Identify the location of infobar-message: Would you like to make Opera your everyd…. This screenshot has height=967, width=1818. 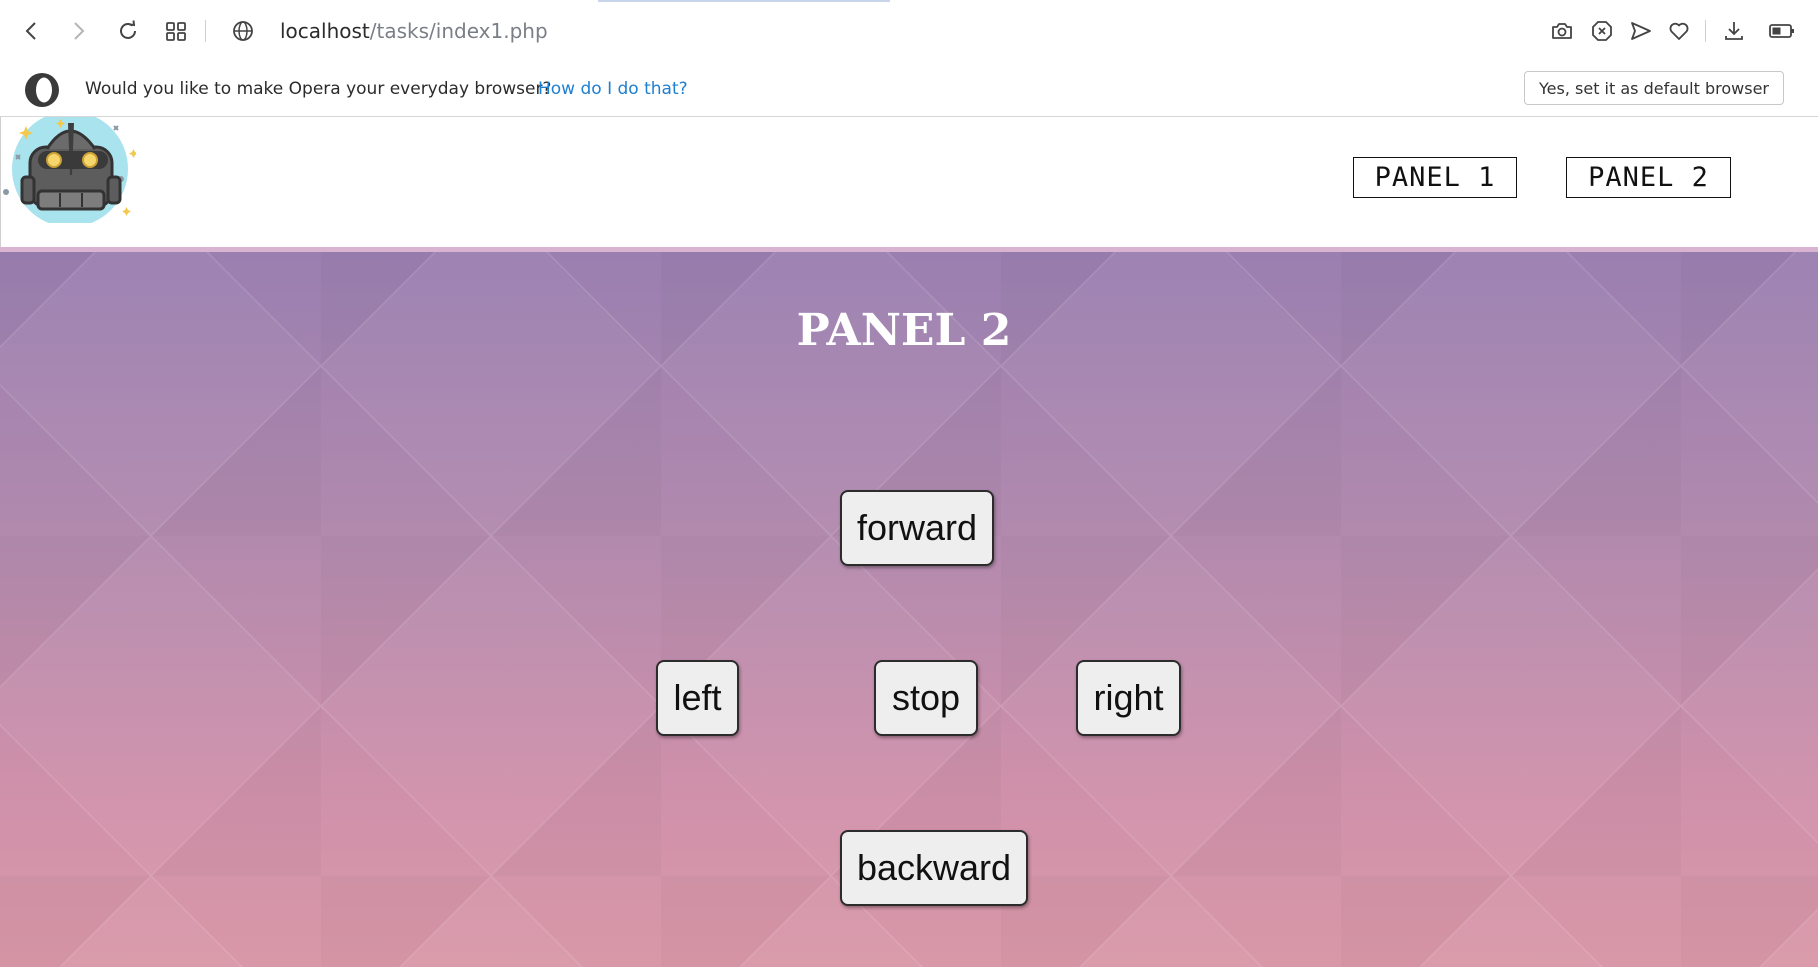
(318, 89).